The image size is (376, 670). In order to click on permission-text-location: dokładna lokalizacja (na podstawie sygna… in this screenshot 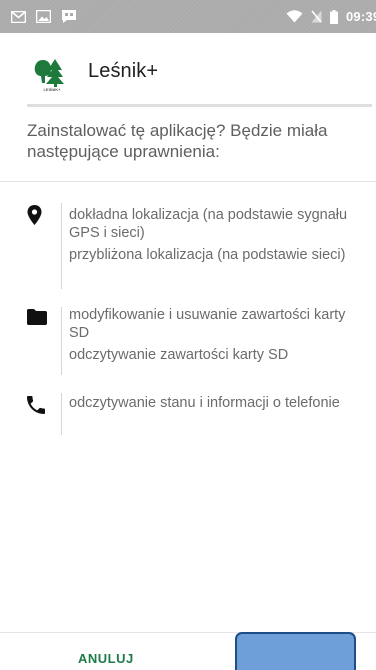, I will do `click(219, 237)`.